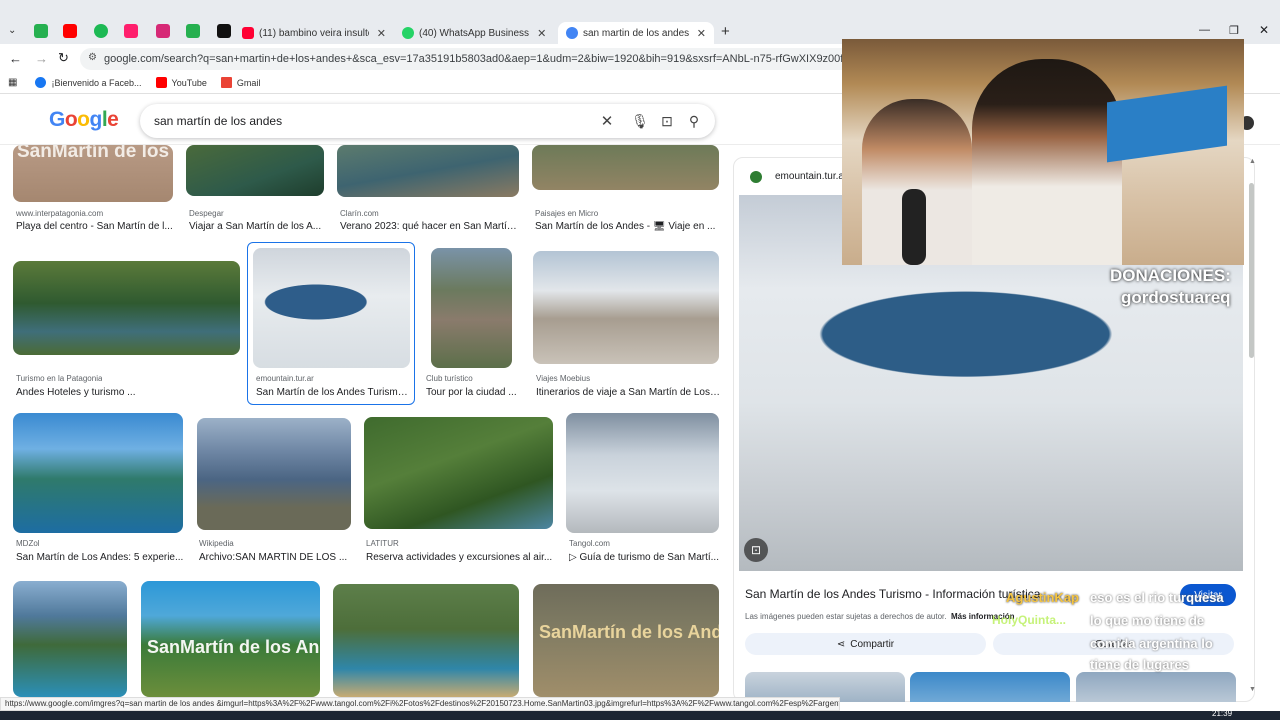 This screenshot has height=720, width=1280. Describe the element at coordinates (1170, 275) in the screenshot. I see `donations-label: DONACIONES:` at that location.